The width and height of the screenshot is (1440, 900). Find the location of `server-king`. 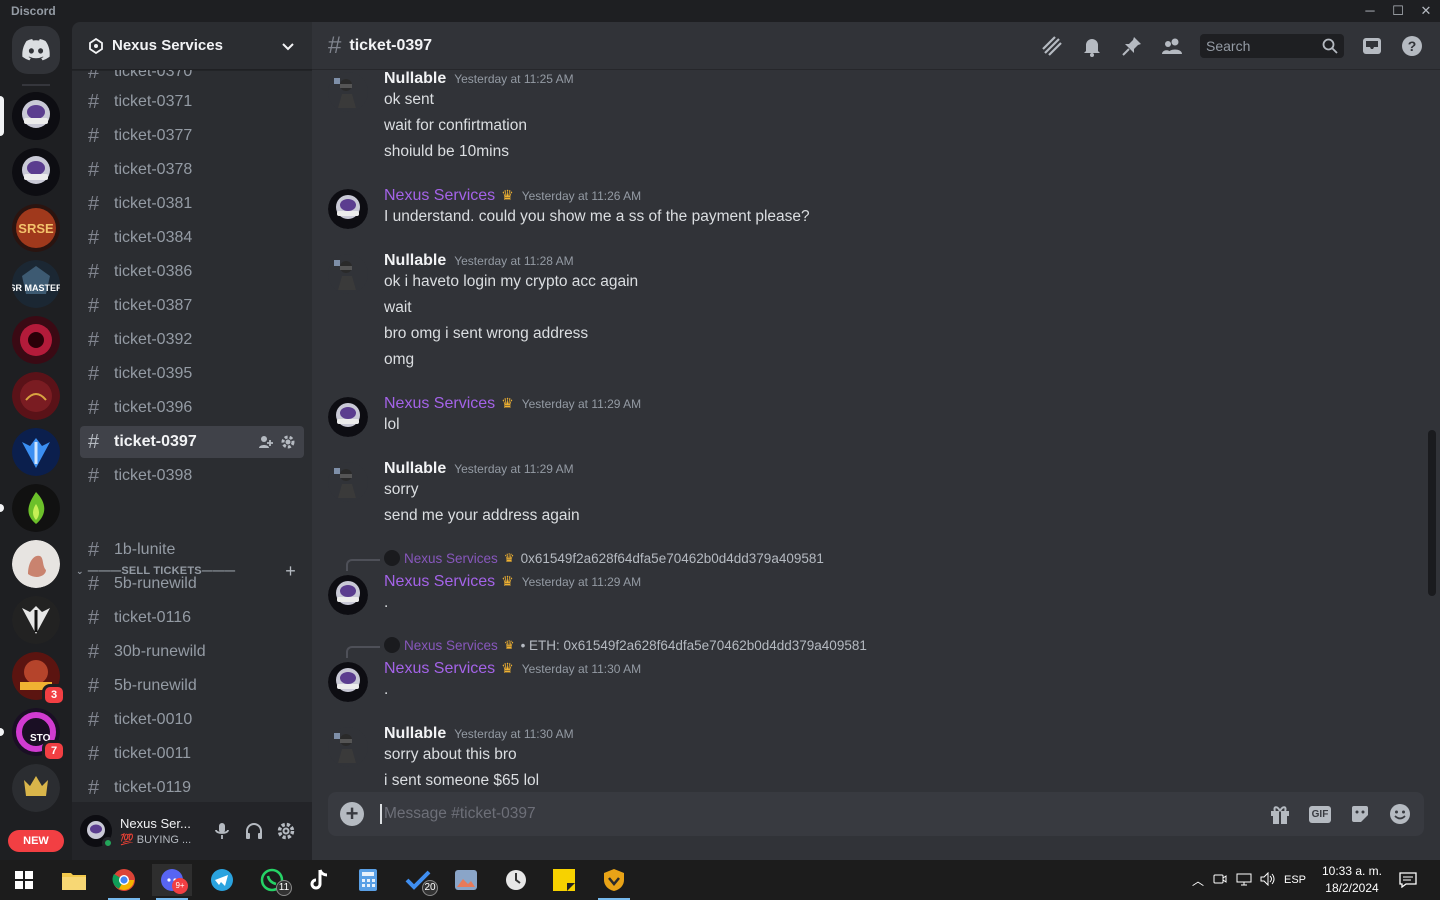

server-king is located at coordinates (36, 788).